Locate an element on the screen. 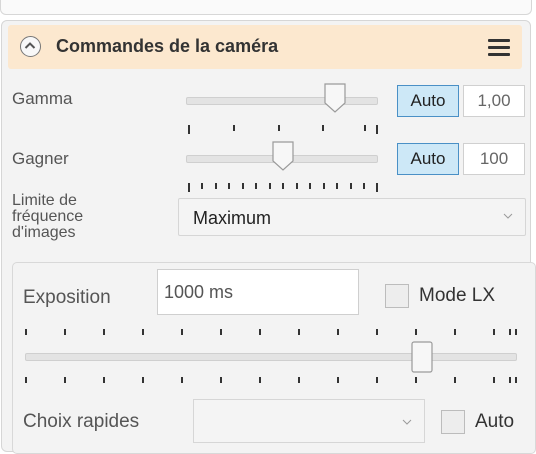  exposure-input: 1000 ms is located at coordinates (258, 292).